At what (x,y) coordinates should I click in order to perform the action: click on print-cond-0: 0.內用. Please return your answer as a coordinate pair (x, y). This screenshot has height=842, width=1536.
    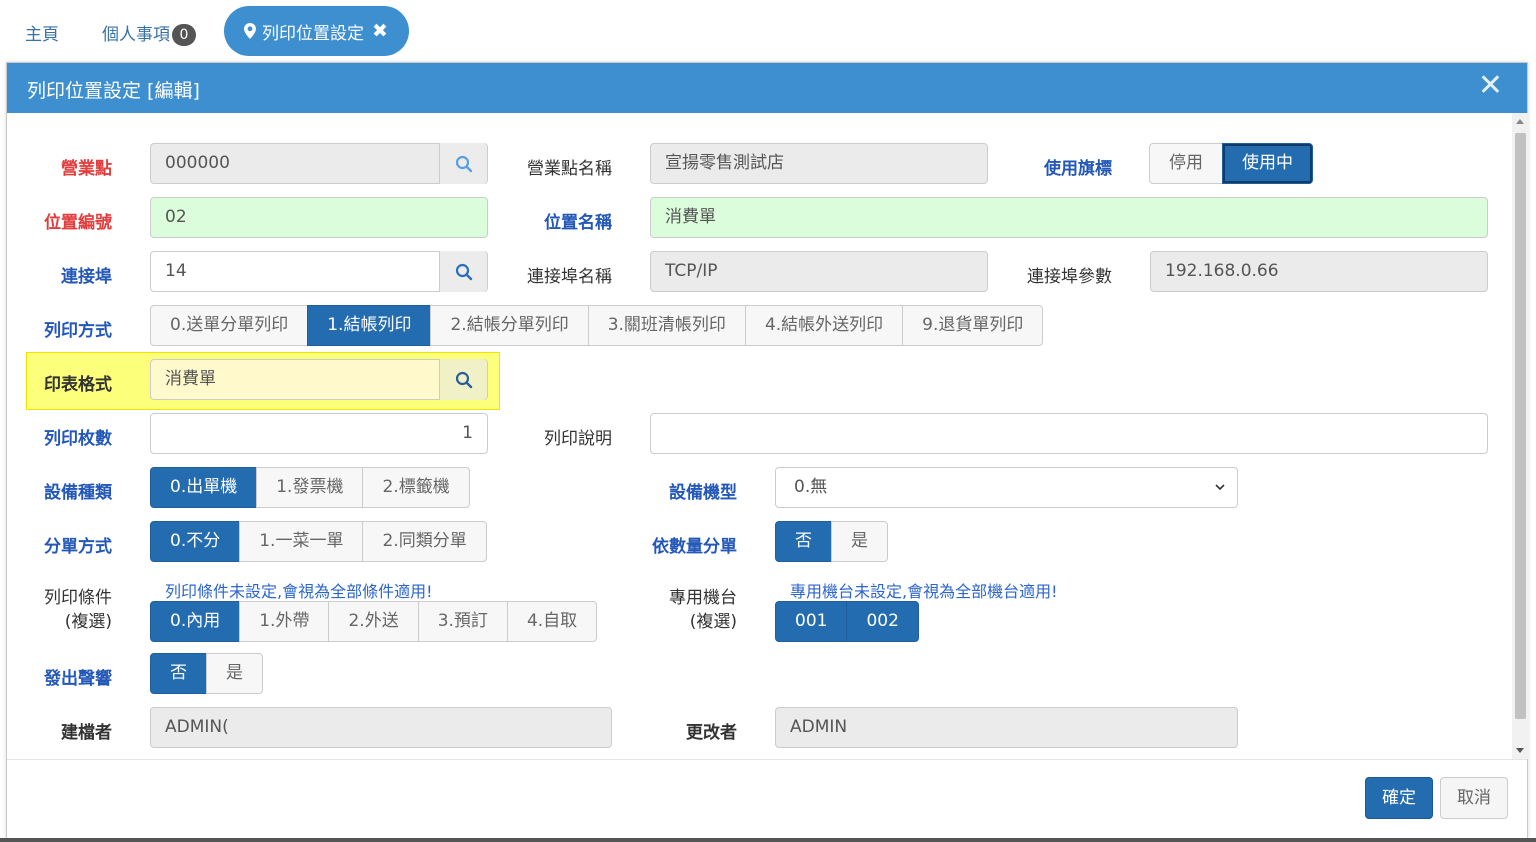
    Looking at the image, I should click on (195, 621).